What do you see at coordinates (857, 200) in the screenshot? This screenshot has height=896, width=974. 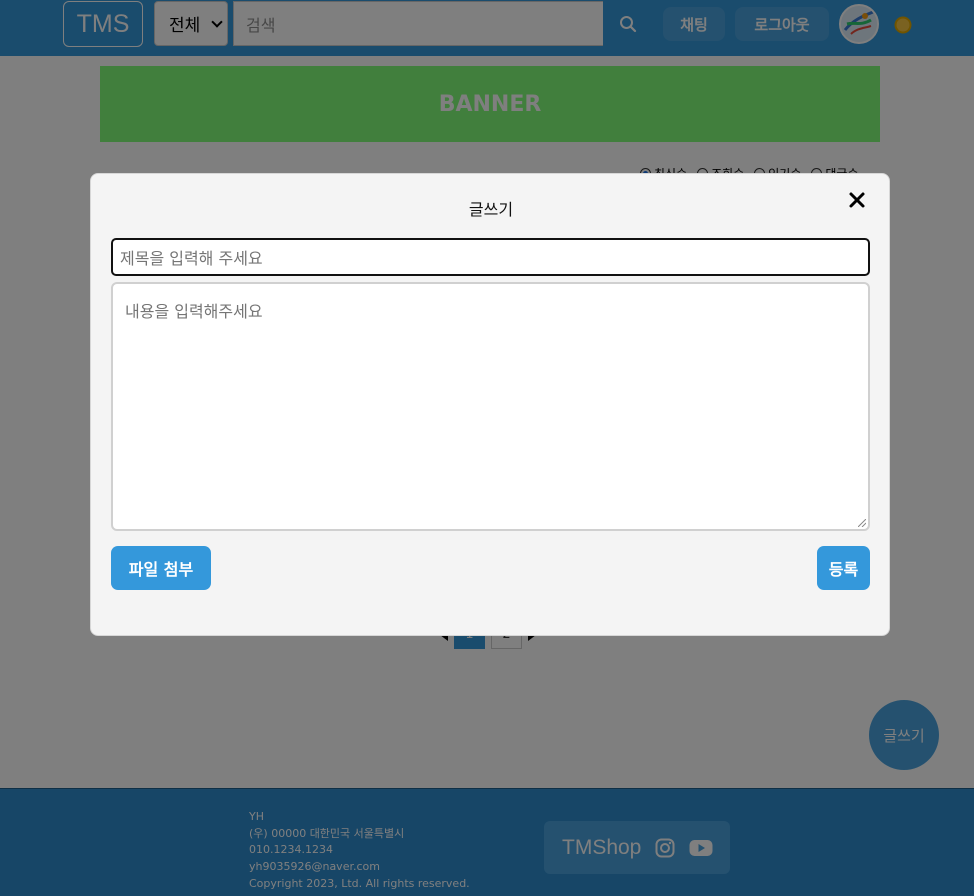 I see `close-icon` at bounding box center [857, 200].